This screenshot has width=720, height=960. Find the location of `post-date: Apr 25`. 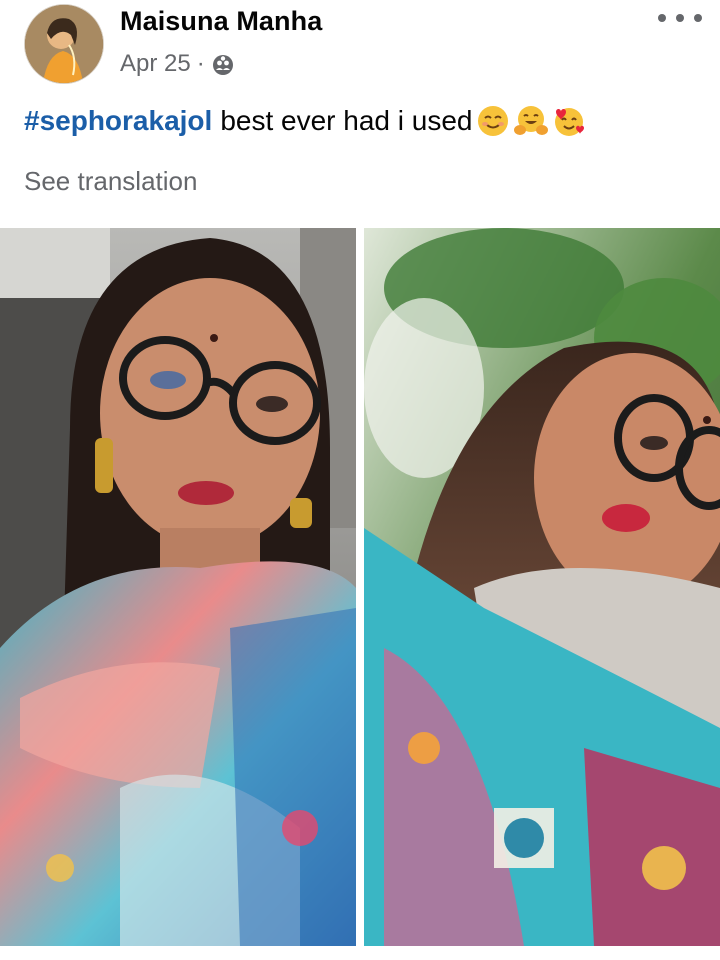

post-date: Apr 25 is located at coordinates (155, 64).